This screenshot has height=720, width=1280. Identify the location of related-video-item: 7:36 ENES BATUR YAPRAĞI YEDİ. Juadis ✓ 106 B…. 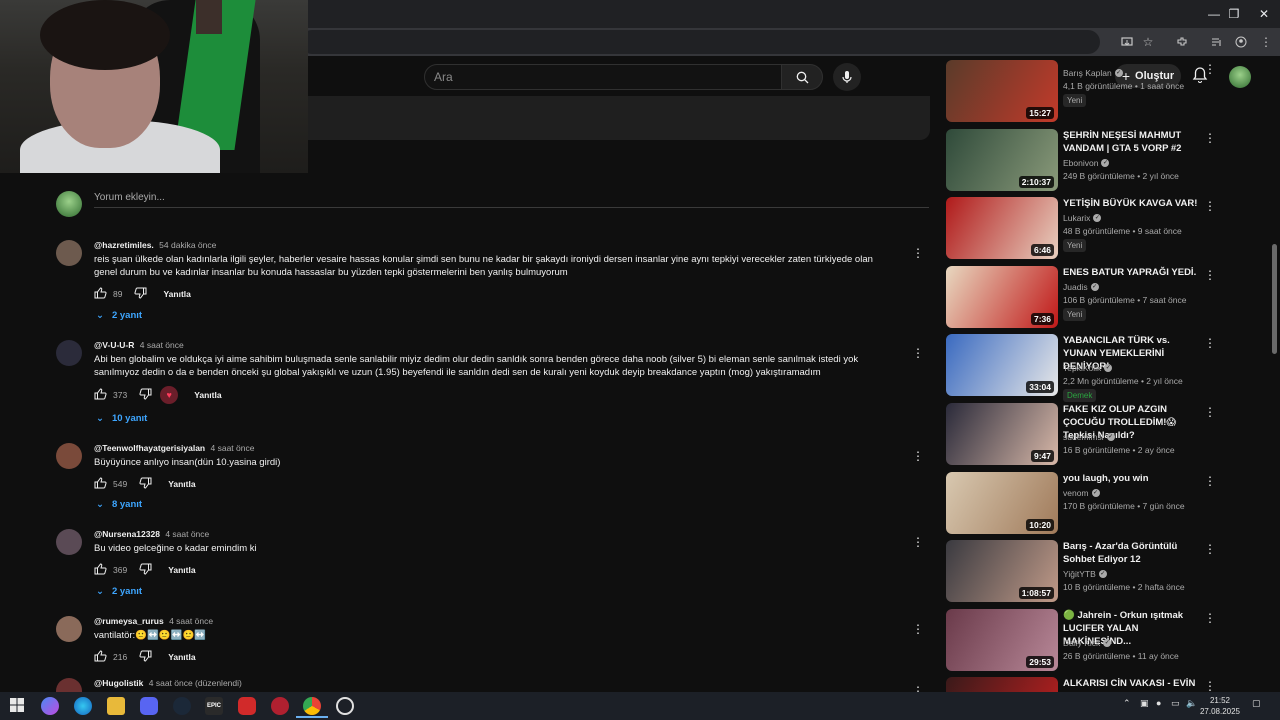
(1086, 297).